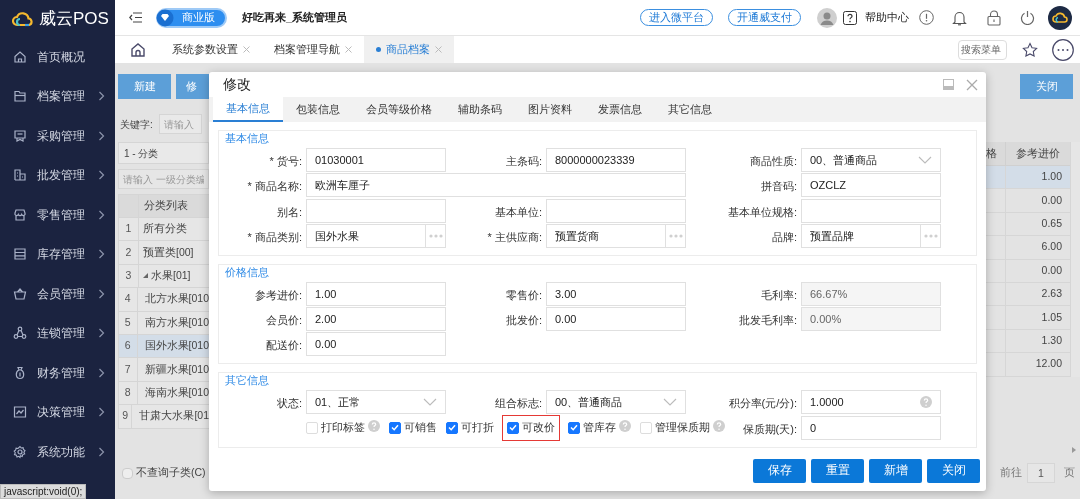 The width and height of the screenshot is (1080, 499). Describe the element at coordinates (1027, 17) in the screenshot. I see `power-icon` at that location.